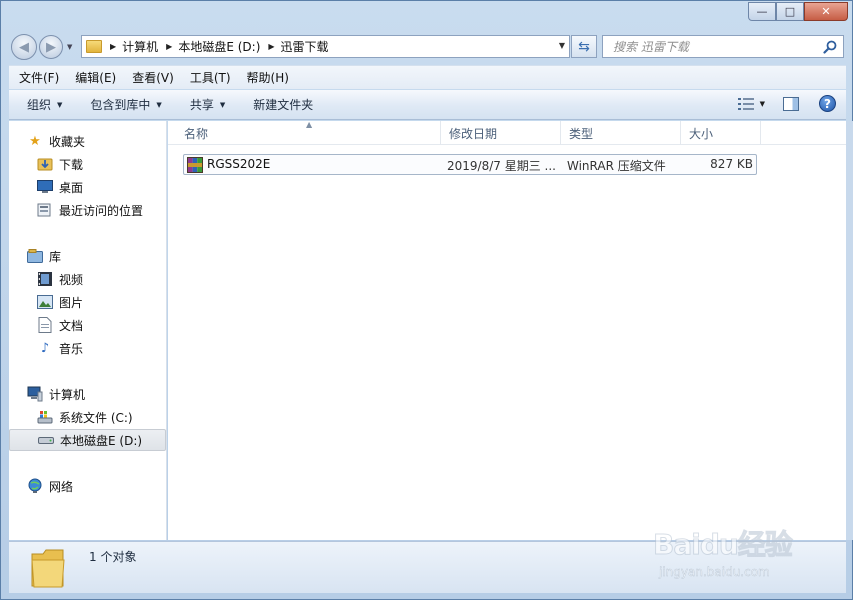 The image size is (853, 600). Describe the element at coordinates (71, 279) in the screenshot. I see `nav-videos-label: 视频` at that location.